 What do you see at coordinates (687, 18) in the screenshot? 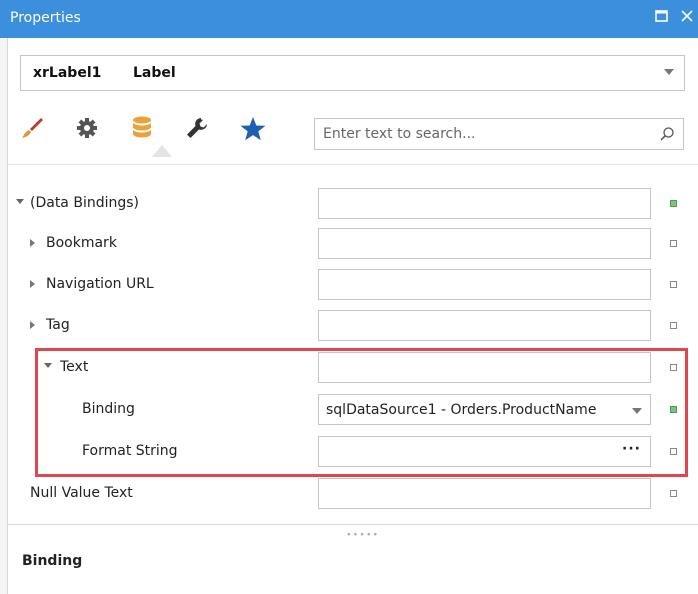
I see `close-icon` at bounding box center [687, 18].